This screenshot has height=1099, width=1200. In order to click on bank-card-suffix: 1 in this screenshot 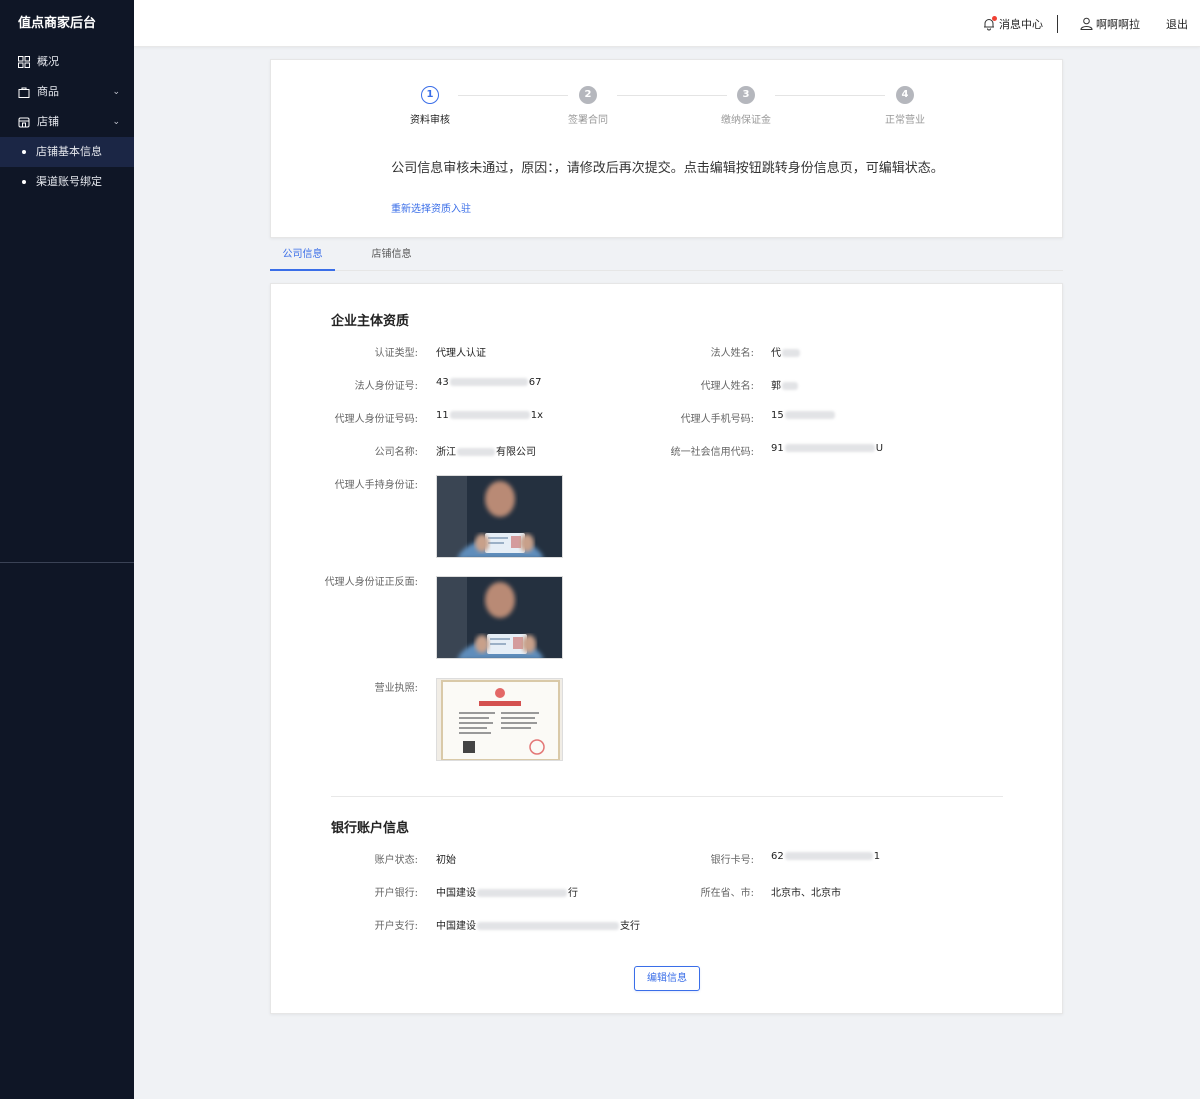, I will do `click(877, 856)`.